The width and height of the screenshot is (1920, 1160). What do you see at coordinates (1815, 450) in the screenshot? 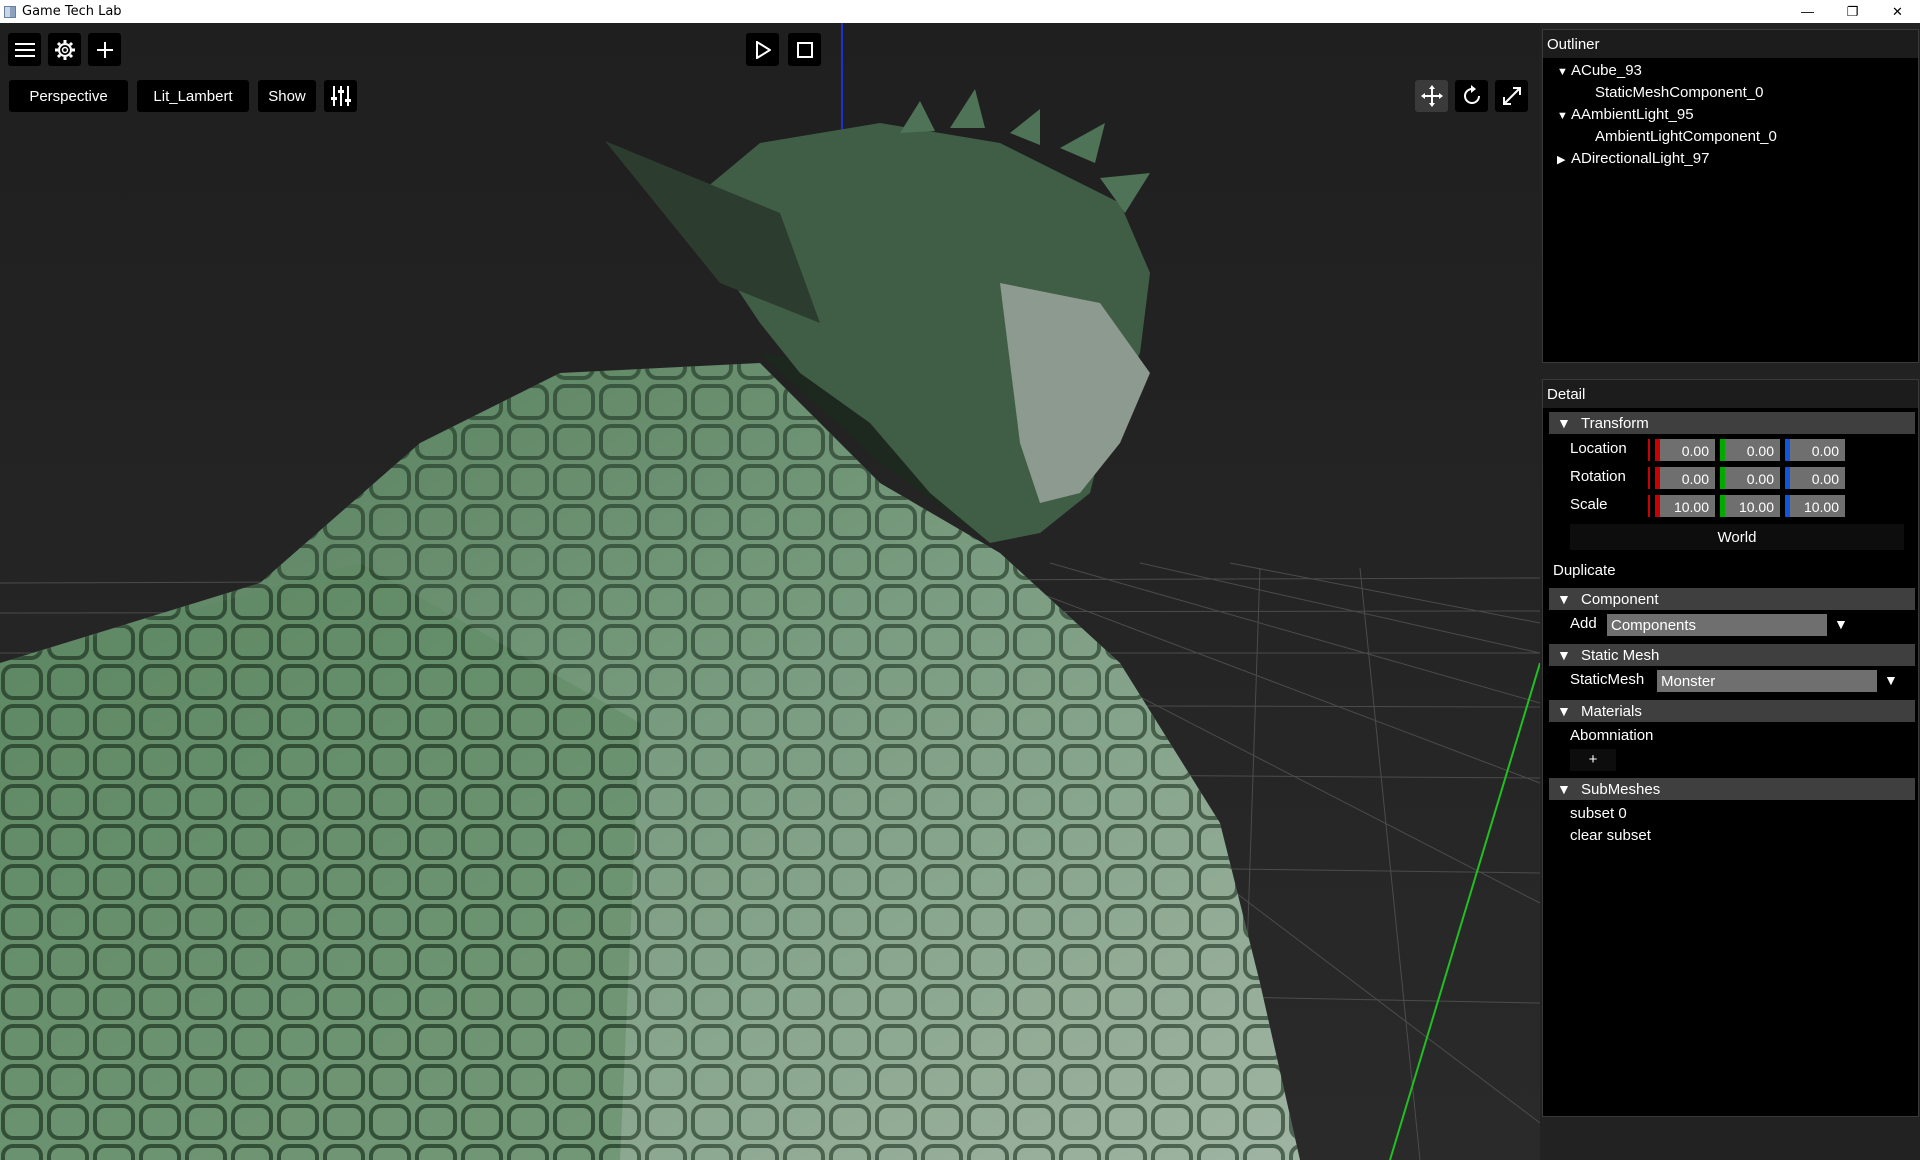
I see `location-z-field: 0.00` at bounding box center [1815, 450].